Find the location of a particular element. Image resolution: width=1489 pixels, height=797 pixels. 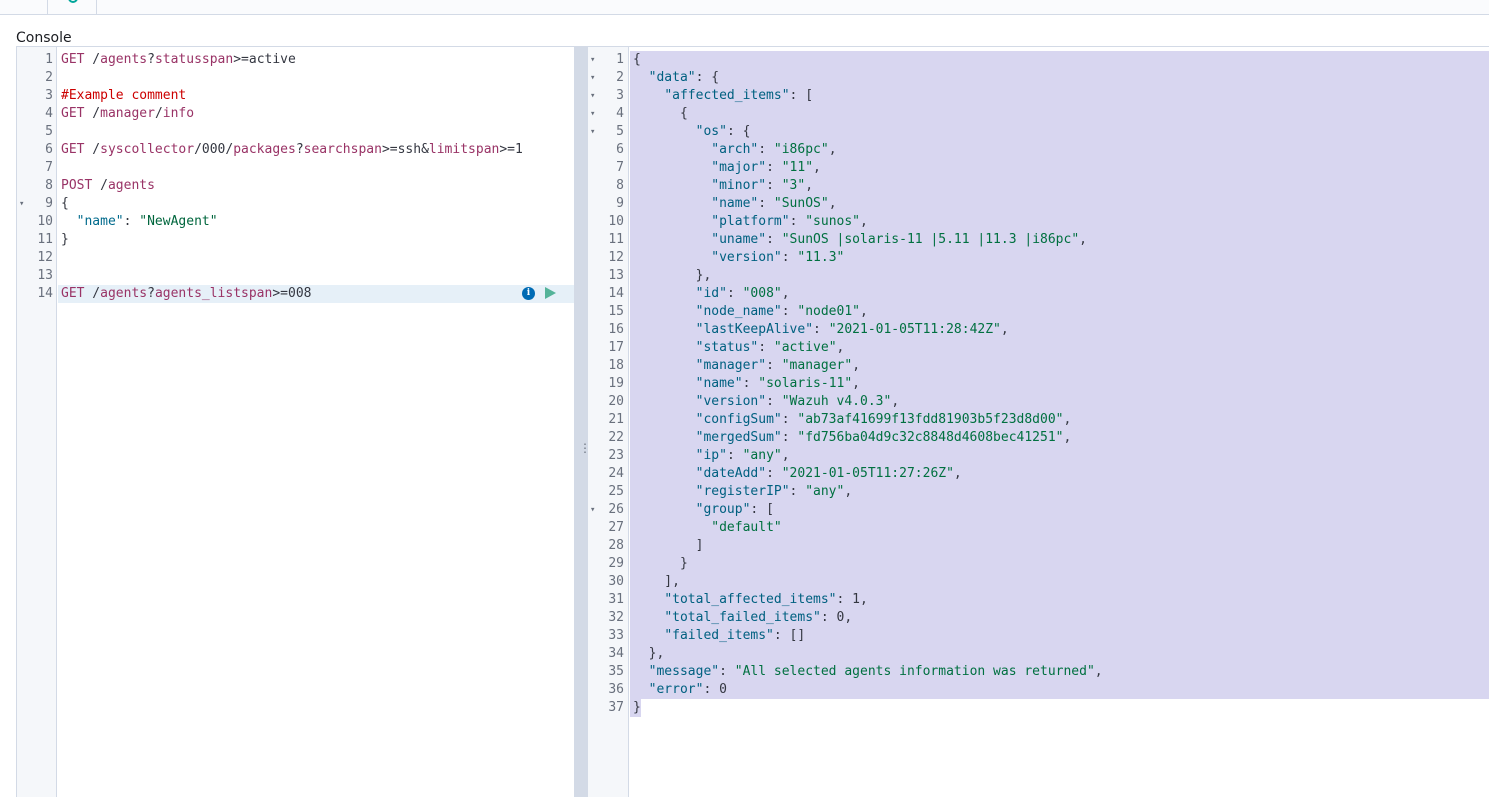

response_viewer-code-line: "total_affected_items": 1, is located at coordinates (766, 599).